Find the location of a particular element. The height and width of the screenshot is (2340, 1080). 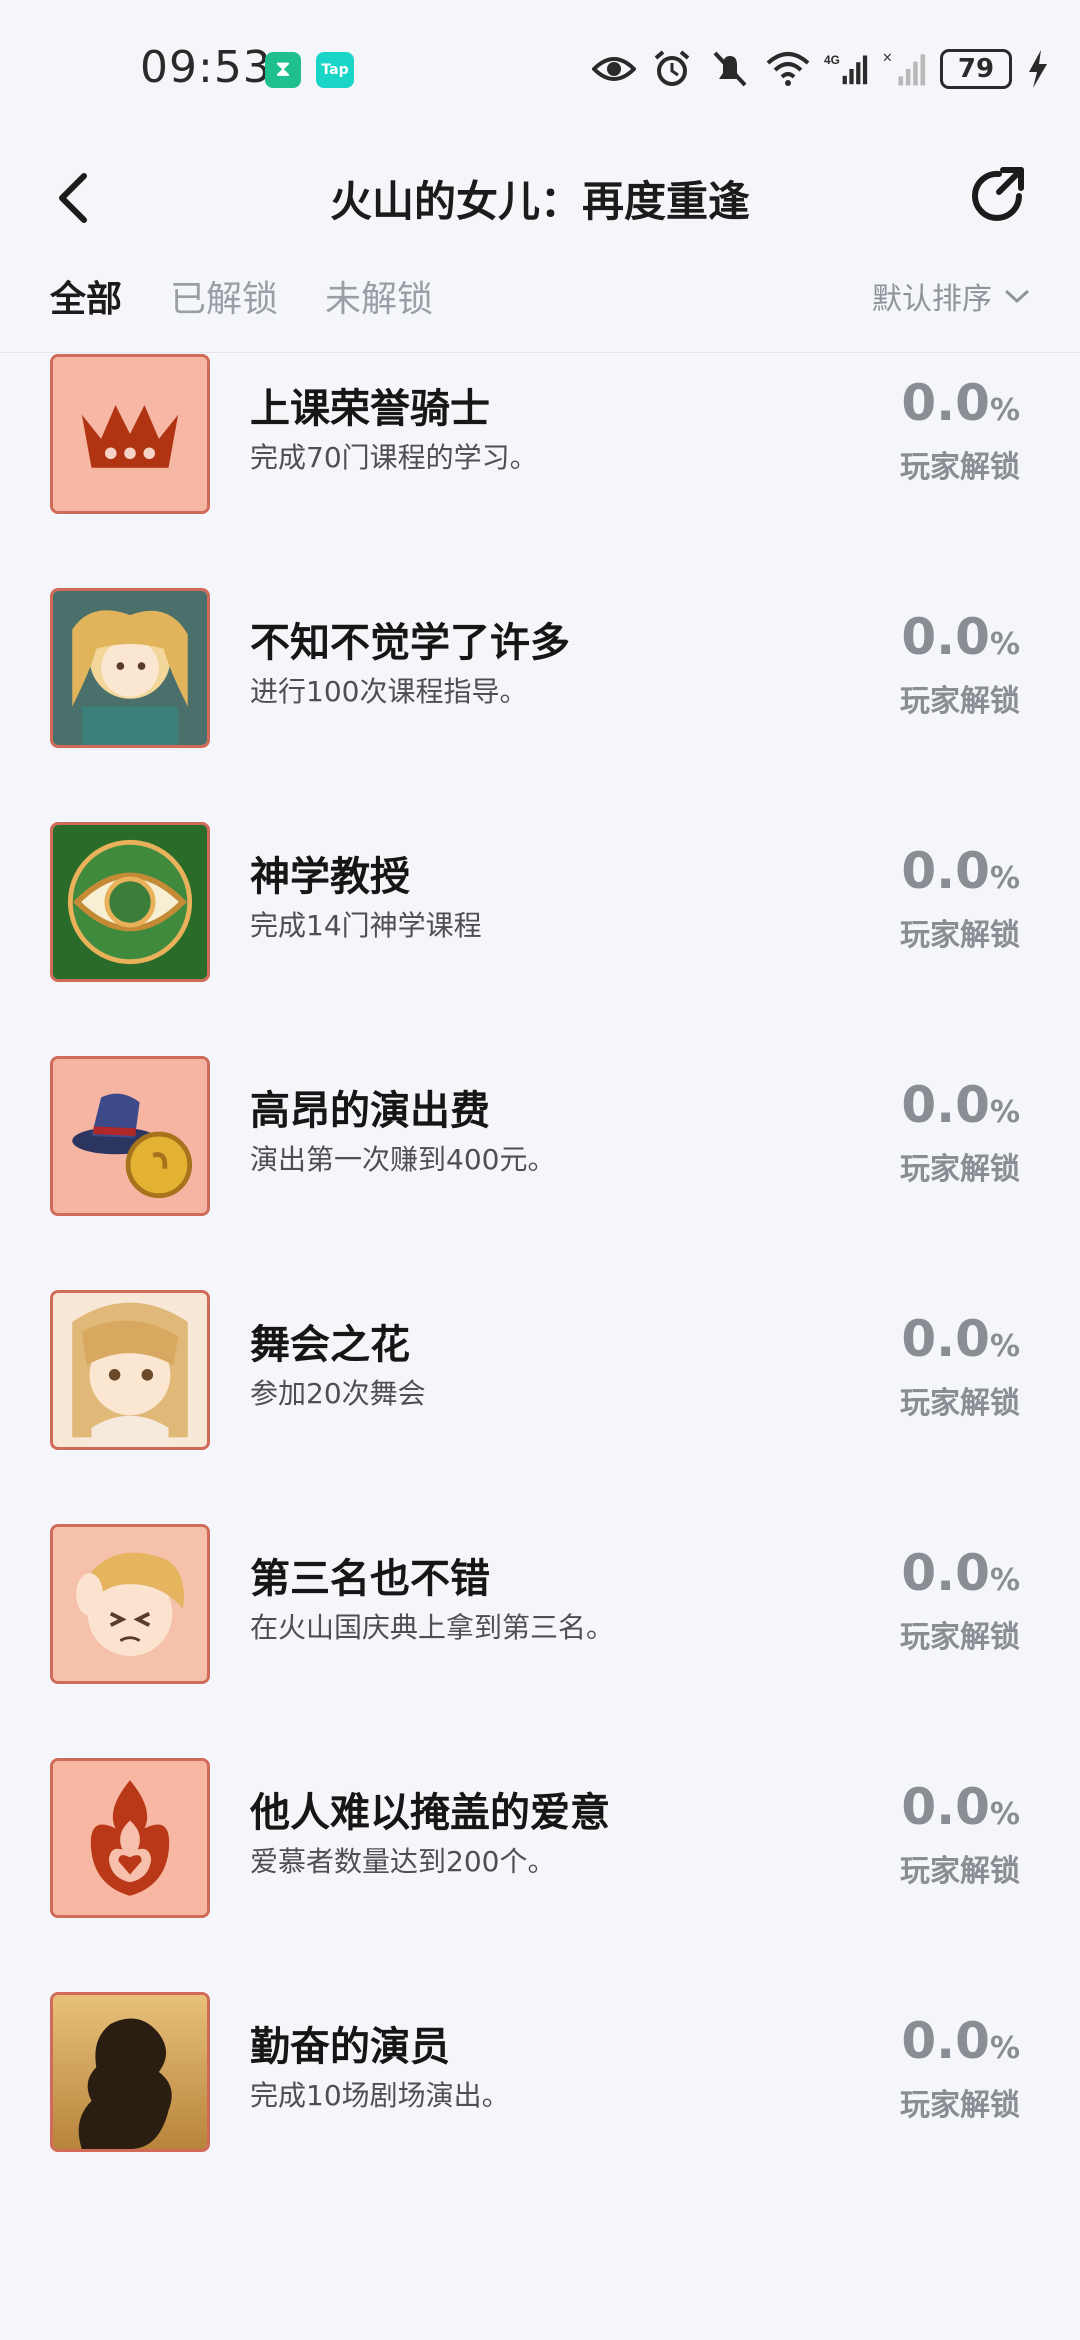

share-button is located at coordinates (999, 196).